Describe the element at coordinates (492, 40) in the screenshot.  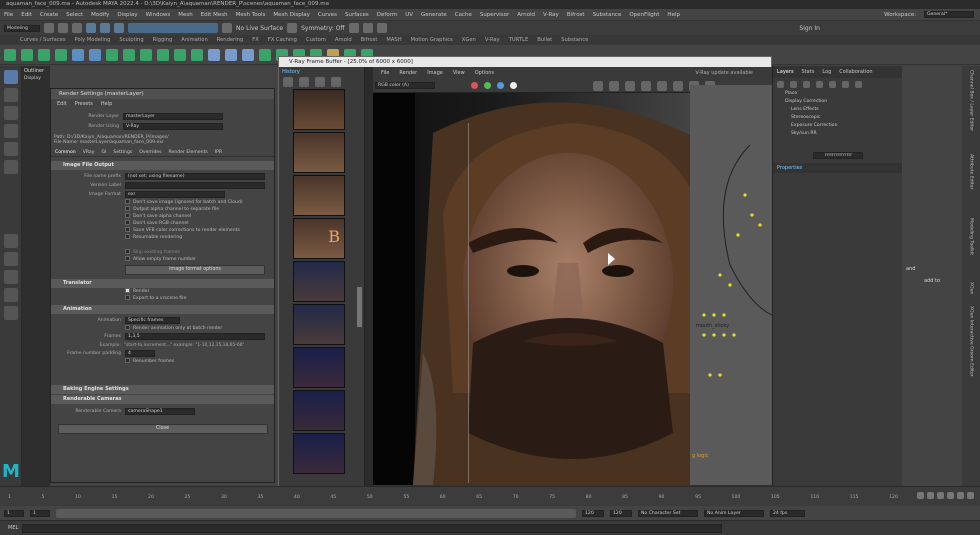
I see `shelf-tab: V-Ray` at that location.